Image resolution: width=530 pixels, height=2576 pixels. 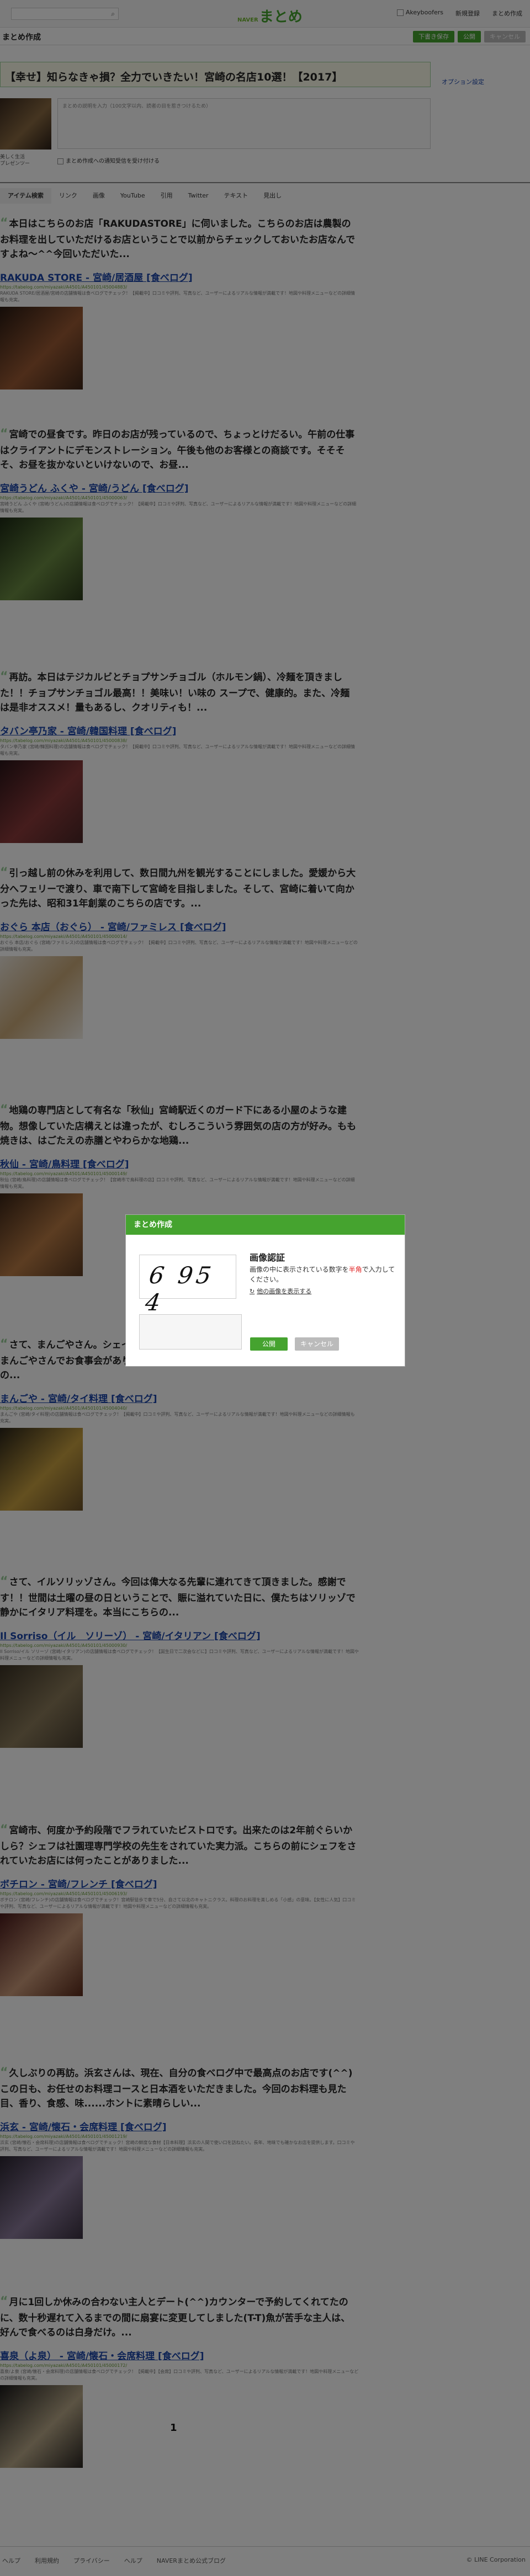 I want to click on refresh-icon: ↻, so click(x=253, y=1291).